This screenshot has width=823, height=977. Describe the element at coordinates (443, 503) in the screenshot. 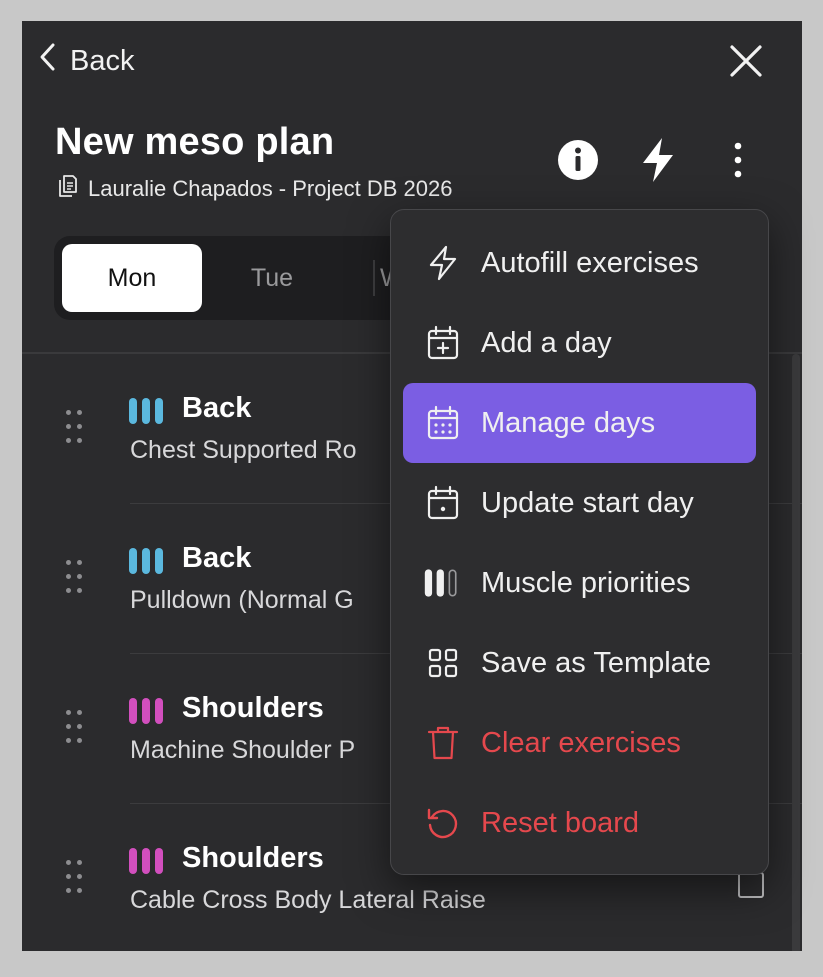

I see `calendar-dot-icon` at that location.